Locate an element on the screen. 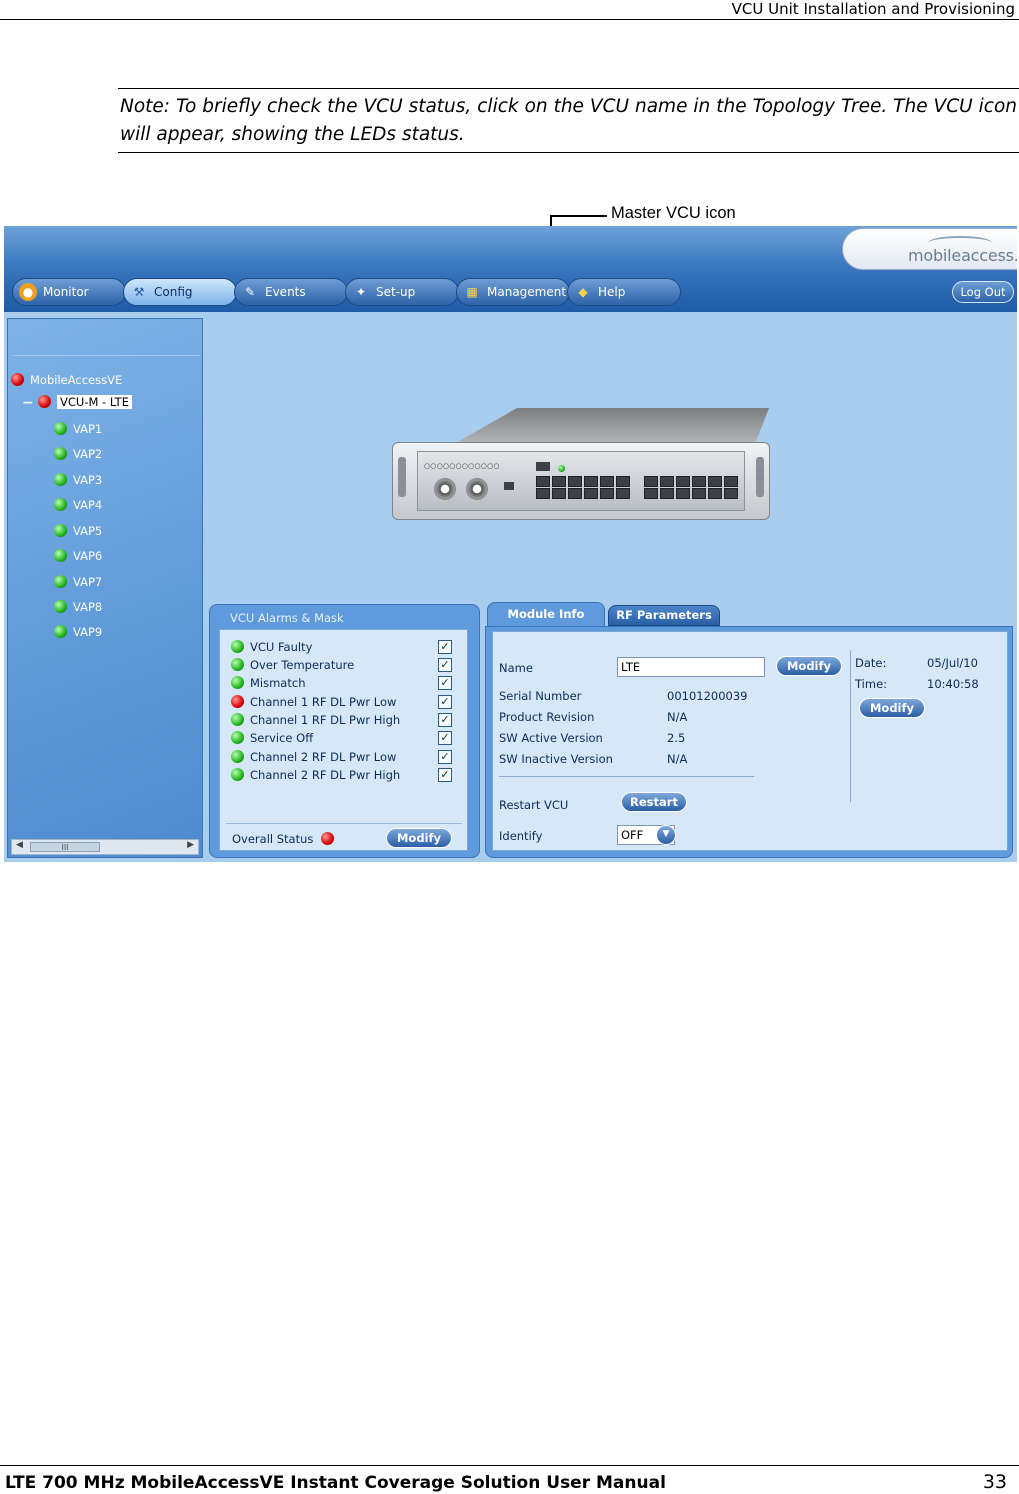 This screenshot has height=1494, width=1019. name-field: LTE is located at coordinates (691, 667).